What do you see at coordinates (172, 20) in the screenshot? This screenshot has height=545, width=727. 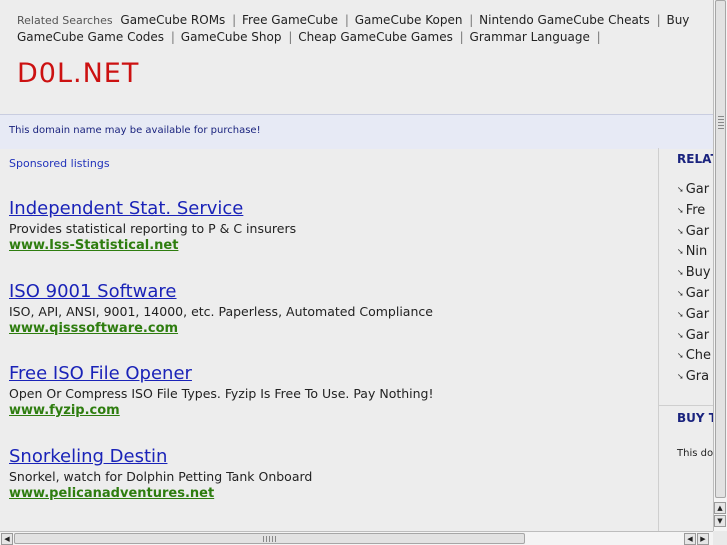 I see `related-link-gamecube-roms: GameCube ROMs` at bounding box center [172, 20].